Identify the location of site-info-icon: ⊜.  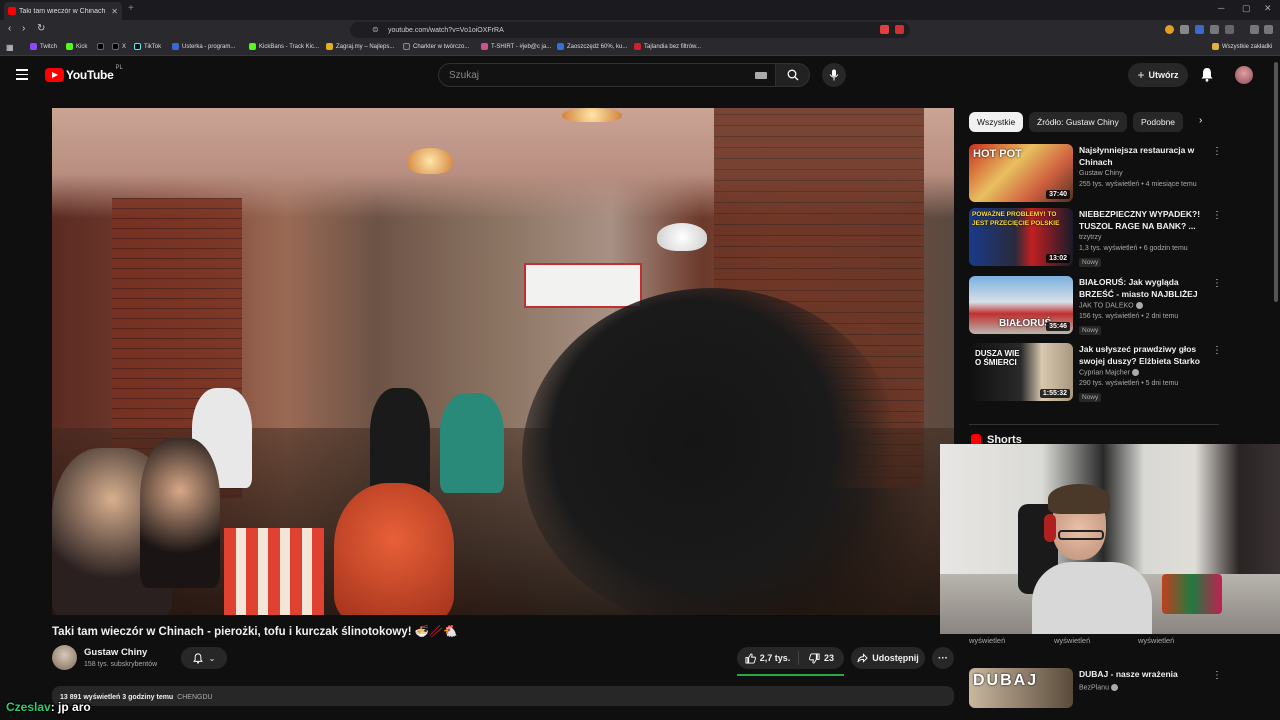
(375, 29).